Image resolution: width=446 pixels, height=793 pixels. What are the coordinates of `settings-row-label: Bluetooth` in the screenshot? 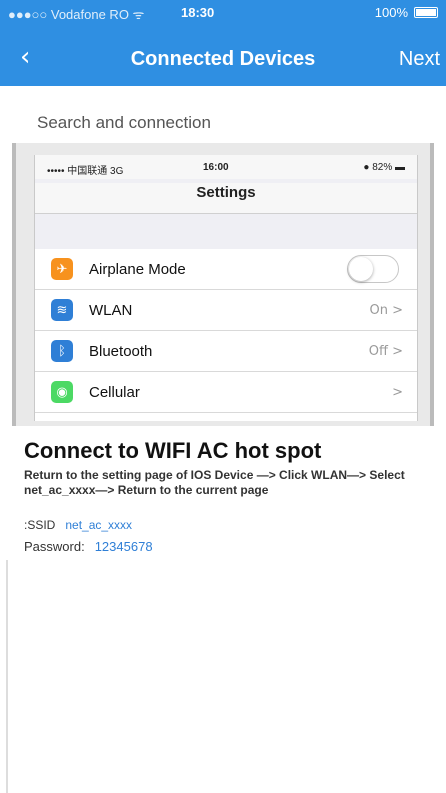 It's located at (121, 351).